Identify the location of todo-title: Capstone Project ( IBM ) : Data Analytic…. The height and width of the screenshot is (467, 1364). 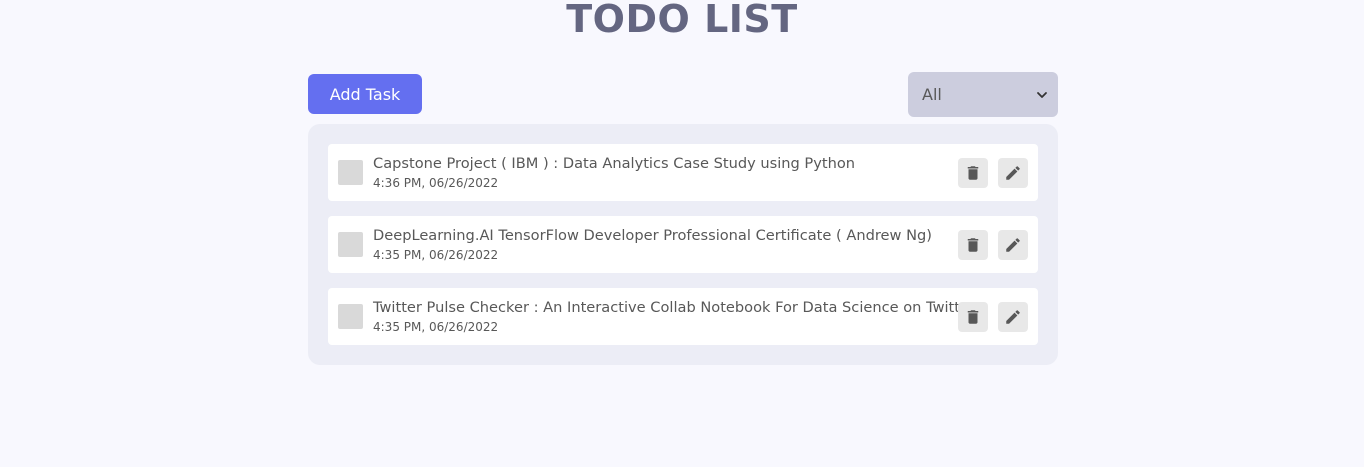
(614, 163).